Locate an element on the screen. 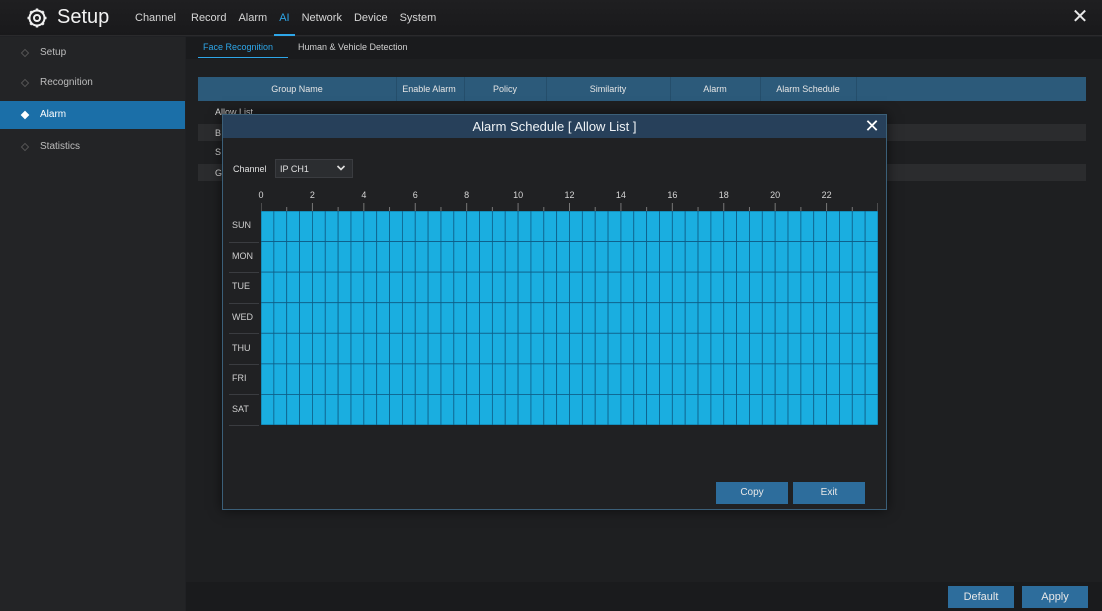 The image size is (1102, 611). nav-ai: AI is located at coordinates (284, 18).